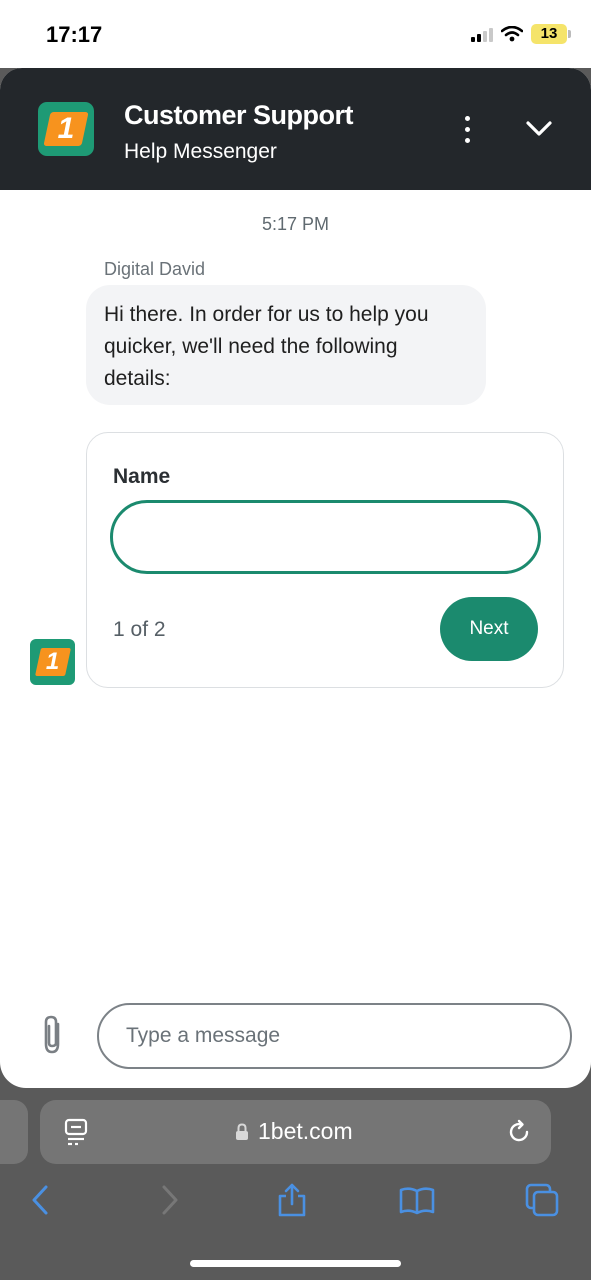 This screenshot has height=1280, width=591. Describe the element at coordinates (139, 629) in the screenshot. I see `form-step-indicator: 1 of 2` at that location.